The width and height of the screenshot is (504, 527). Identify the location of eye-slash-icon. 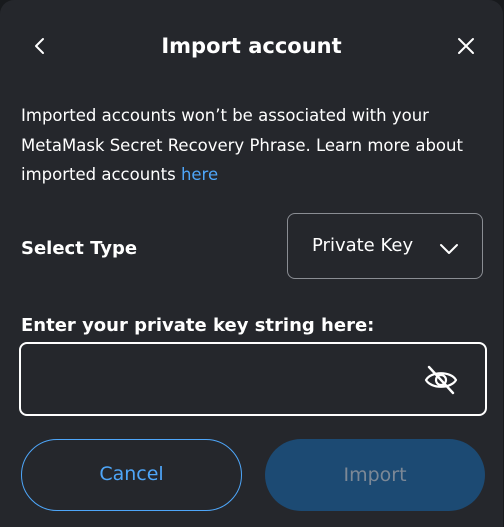
(441, 380).